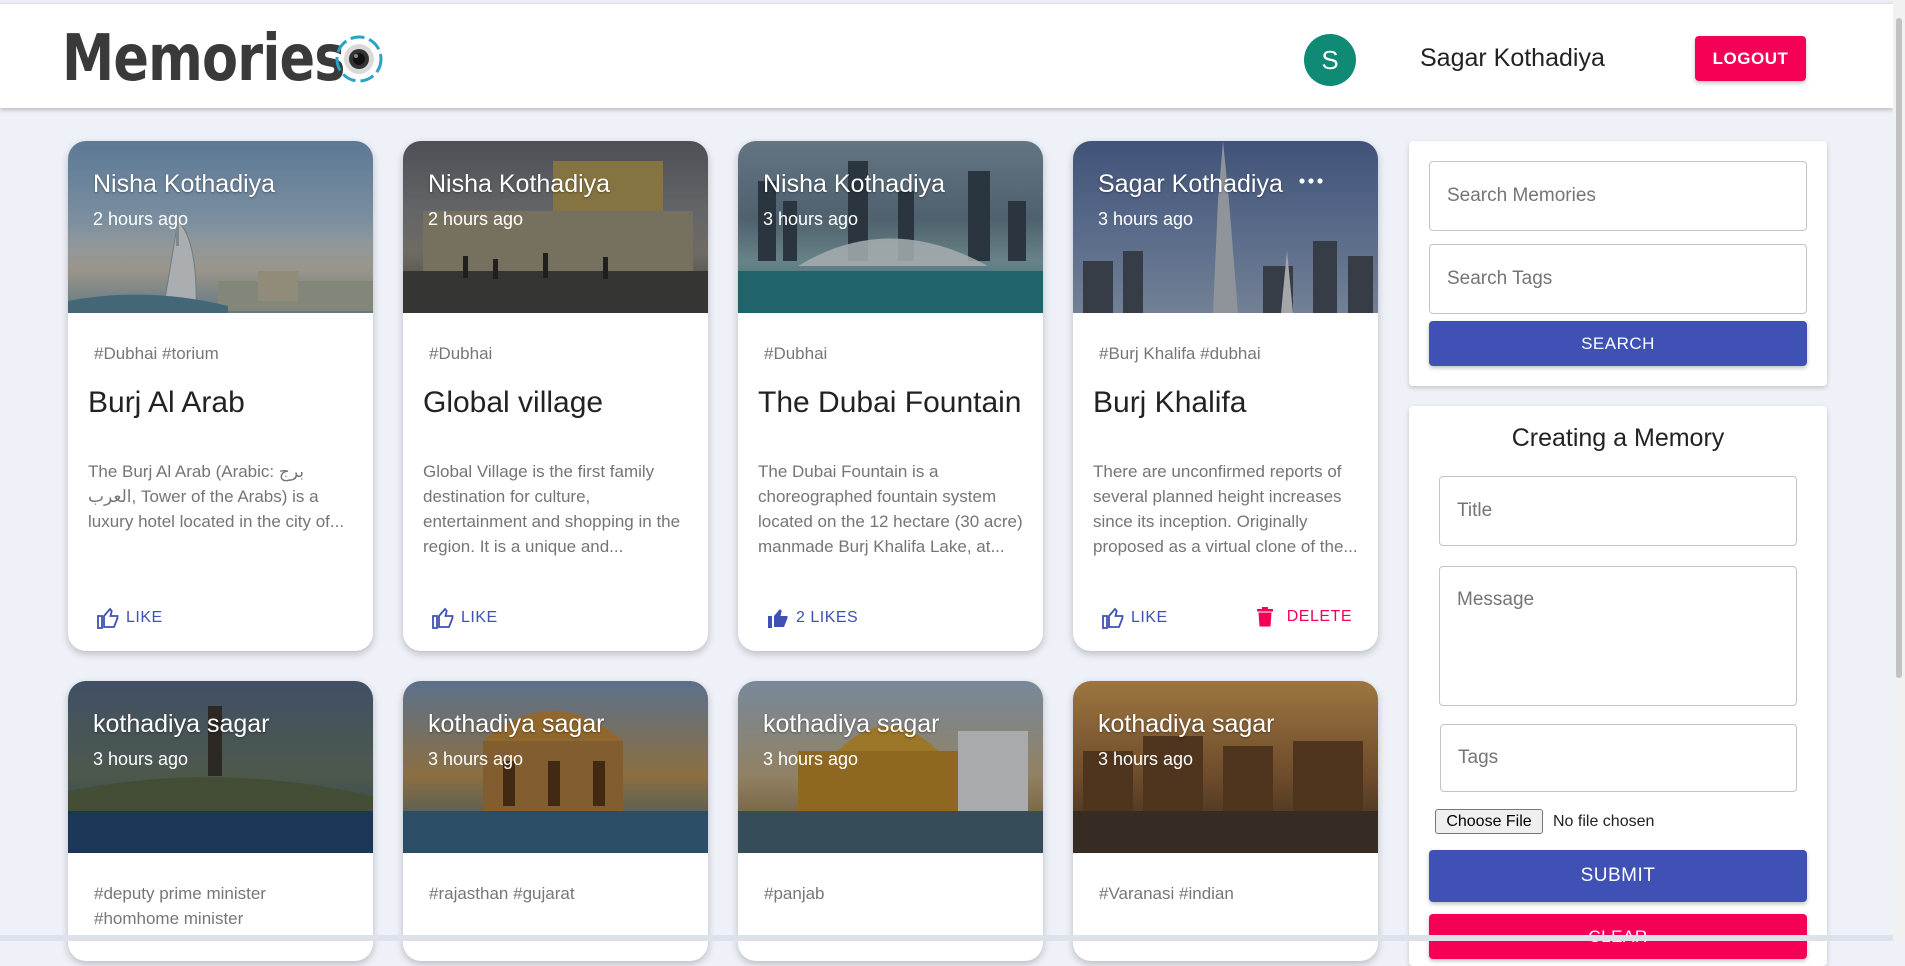  I want to click on memory-card: kothadiya sagar 3 hours ago #panjab, so click(890, 821).